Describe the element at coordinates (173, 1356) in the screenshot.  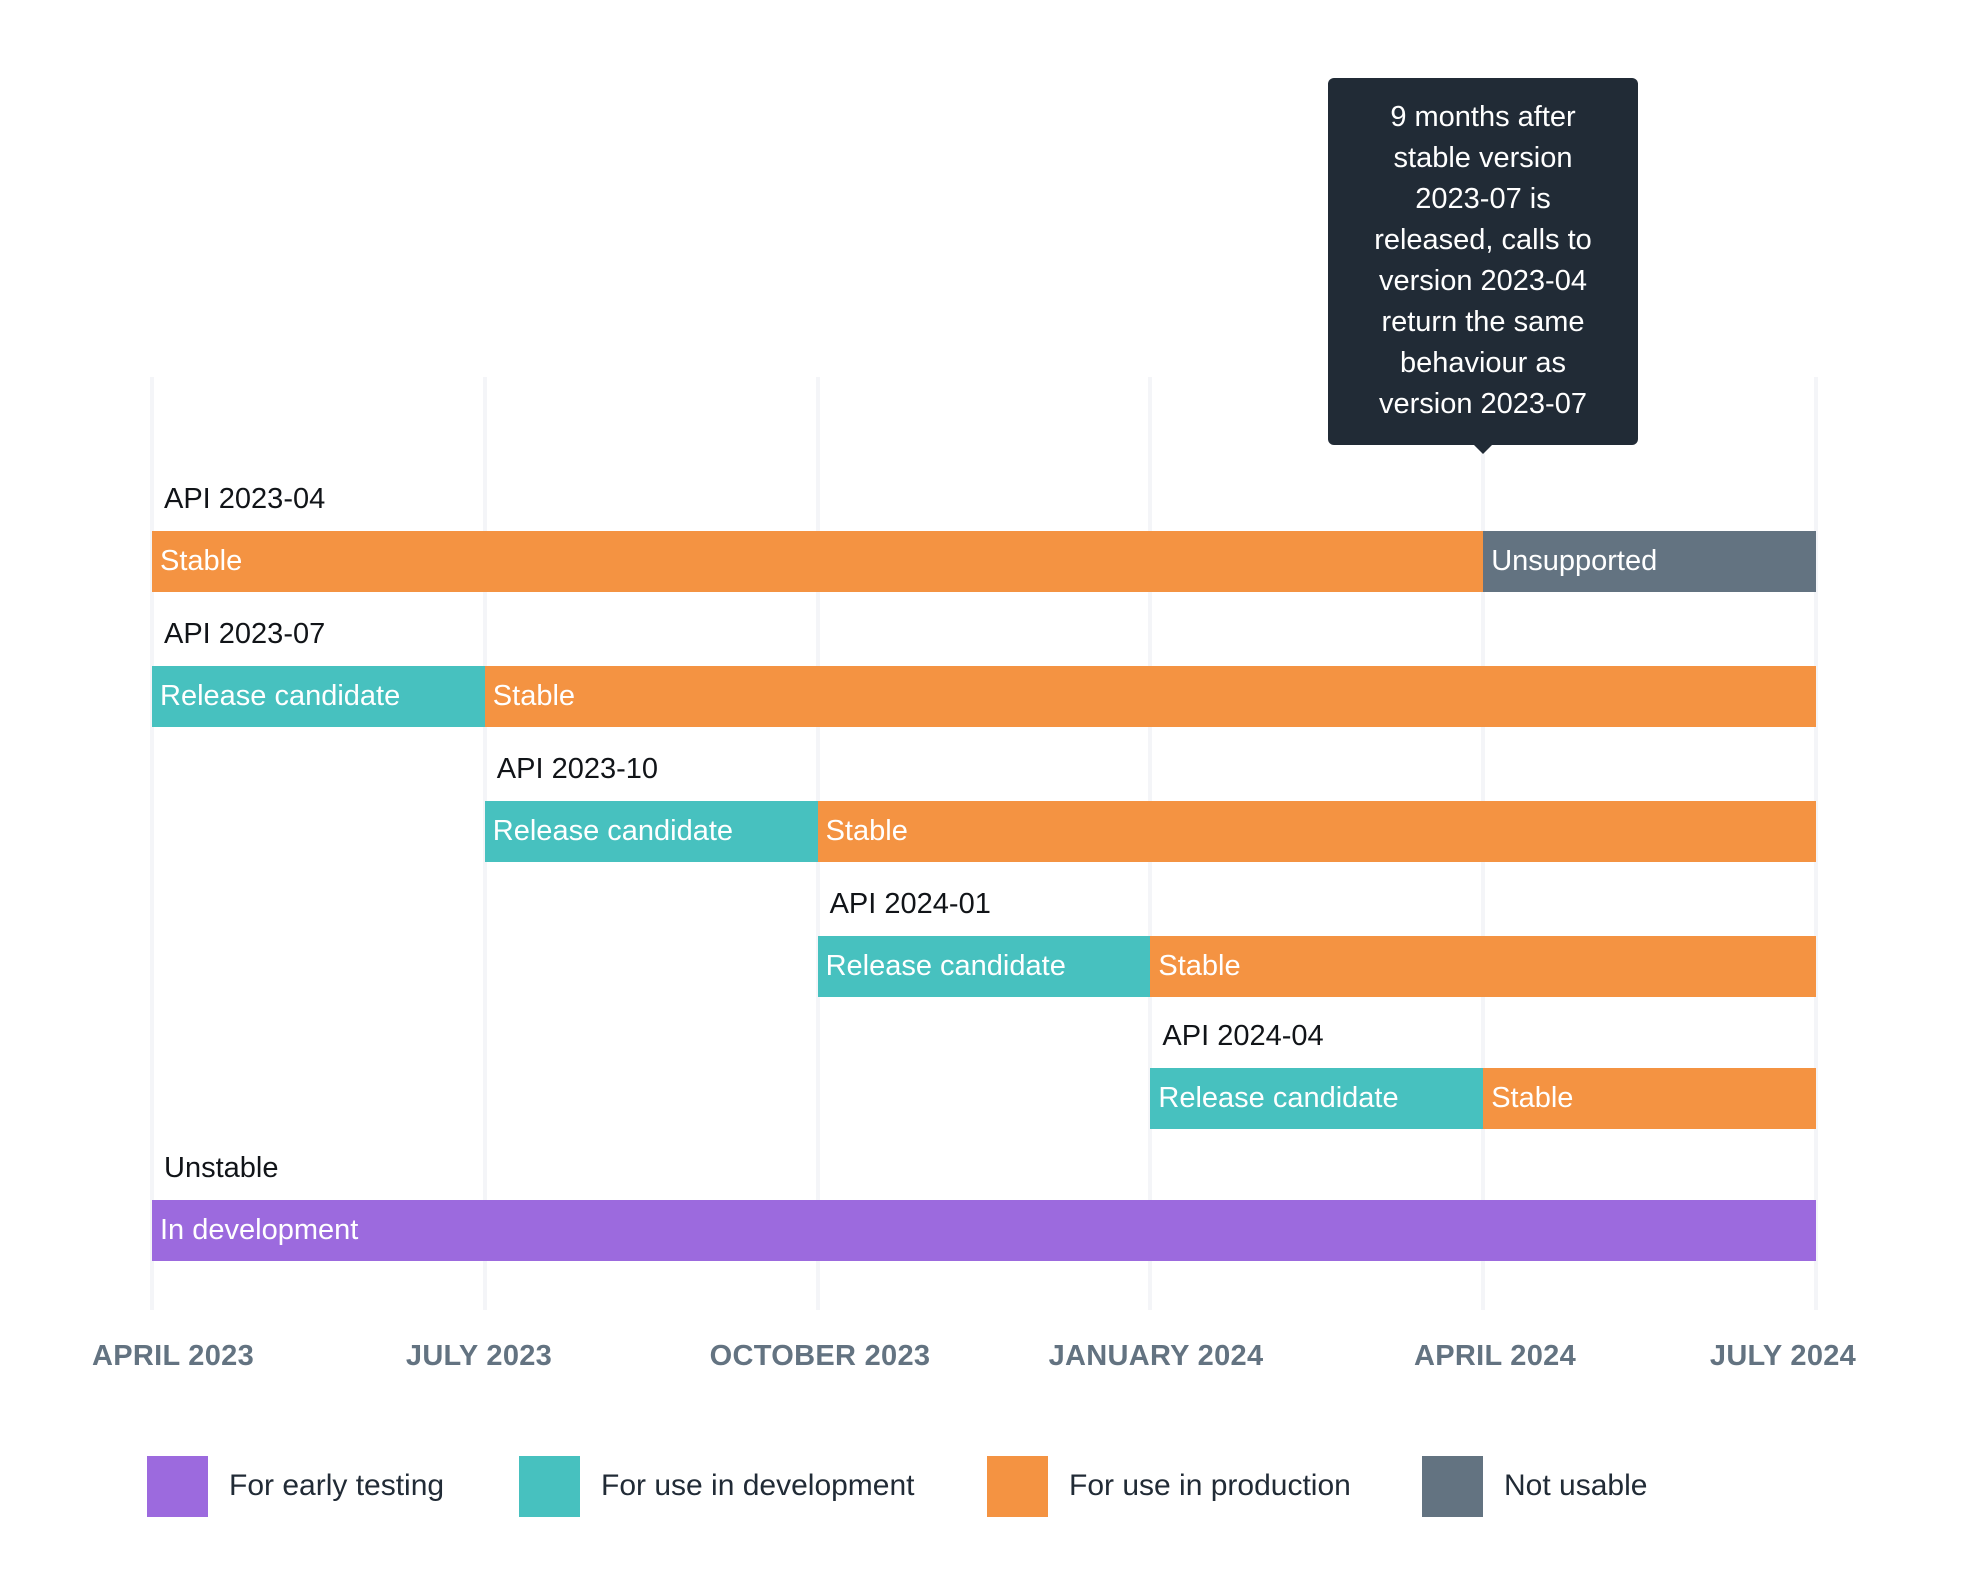
I see `x-tick-label: APRIL 2023` at that location.